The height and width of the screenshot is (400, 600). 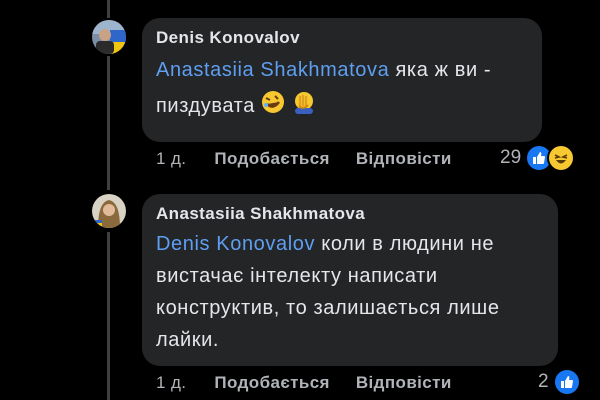 I want to click on comment-text: вистачає інтелекту написати, so click(x=297, y=276).